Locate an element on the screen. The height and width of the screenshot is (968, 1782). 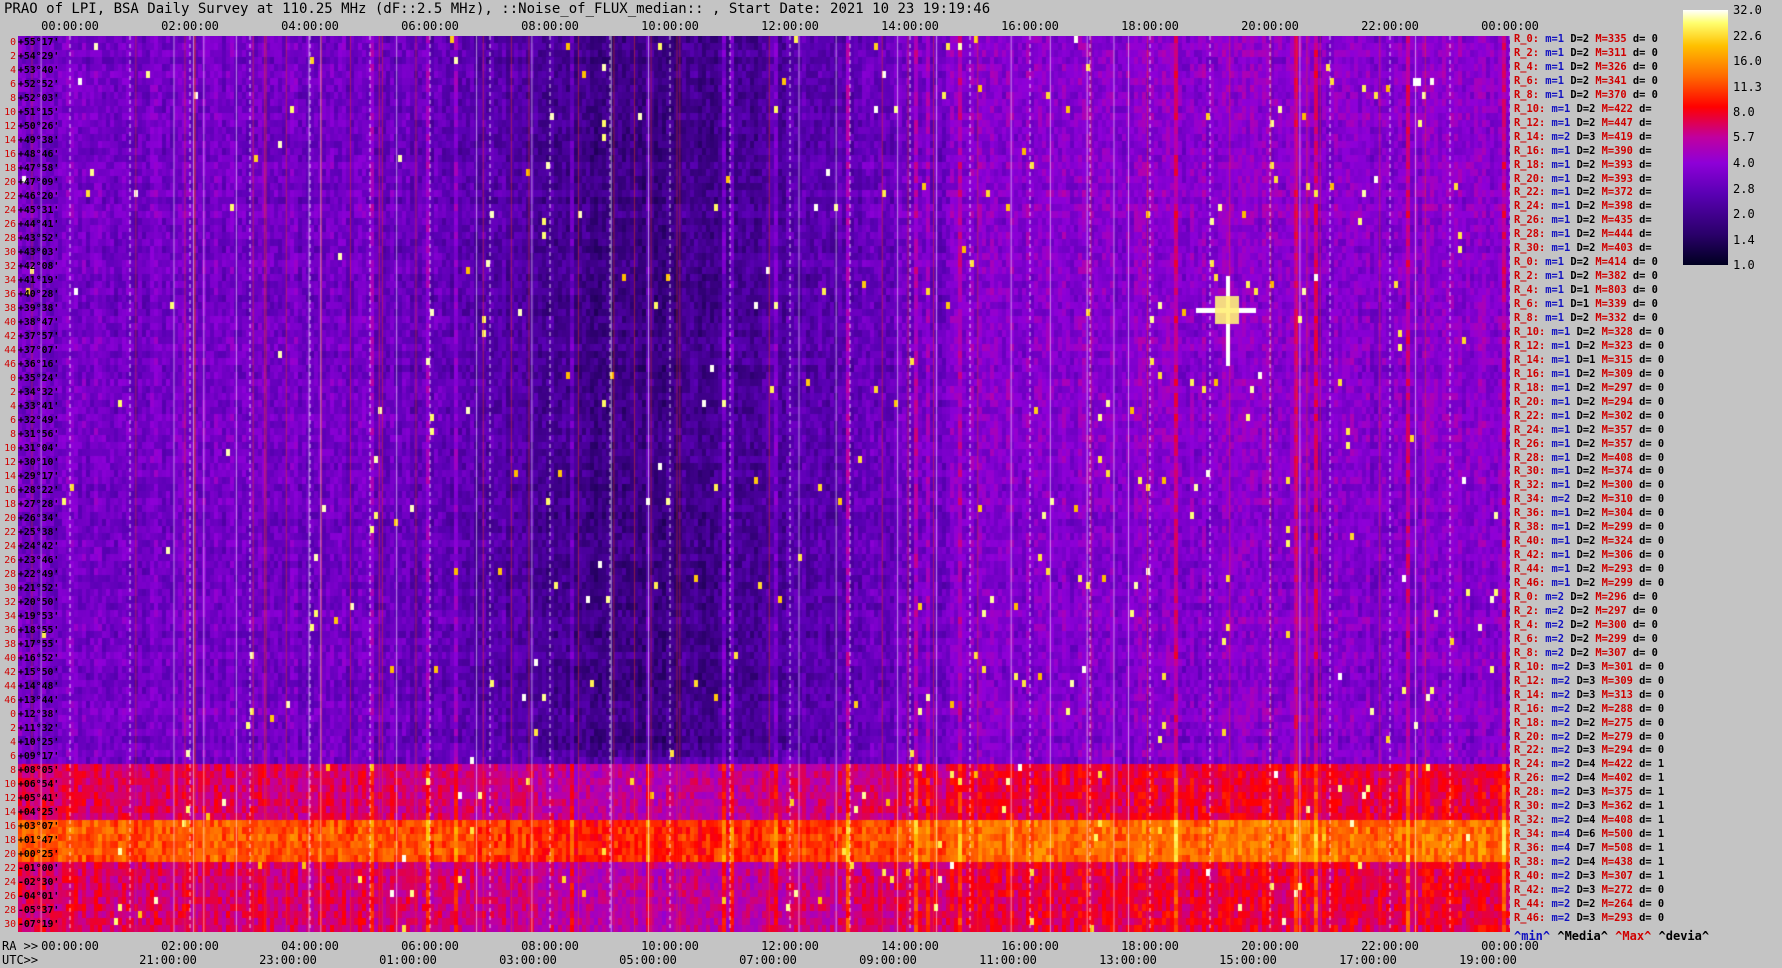
stat-beam: R_44: is located at coordinates (1533, 903).